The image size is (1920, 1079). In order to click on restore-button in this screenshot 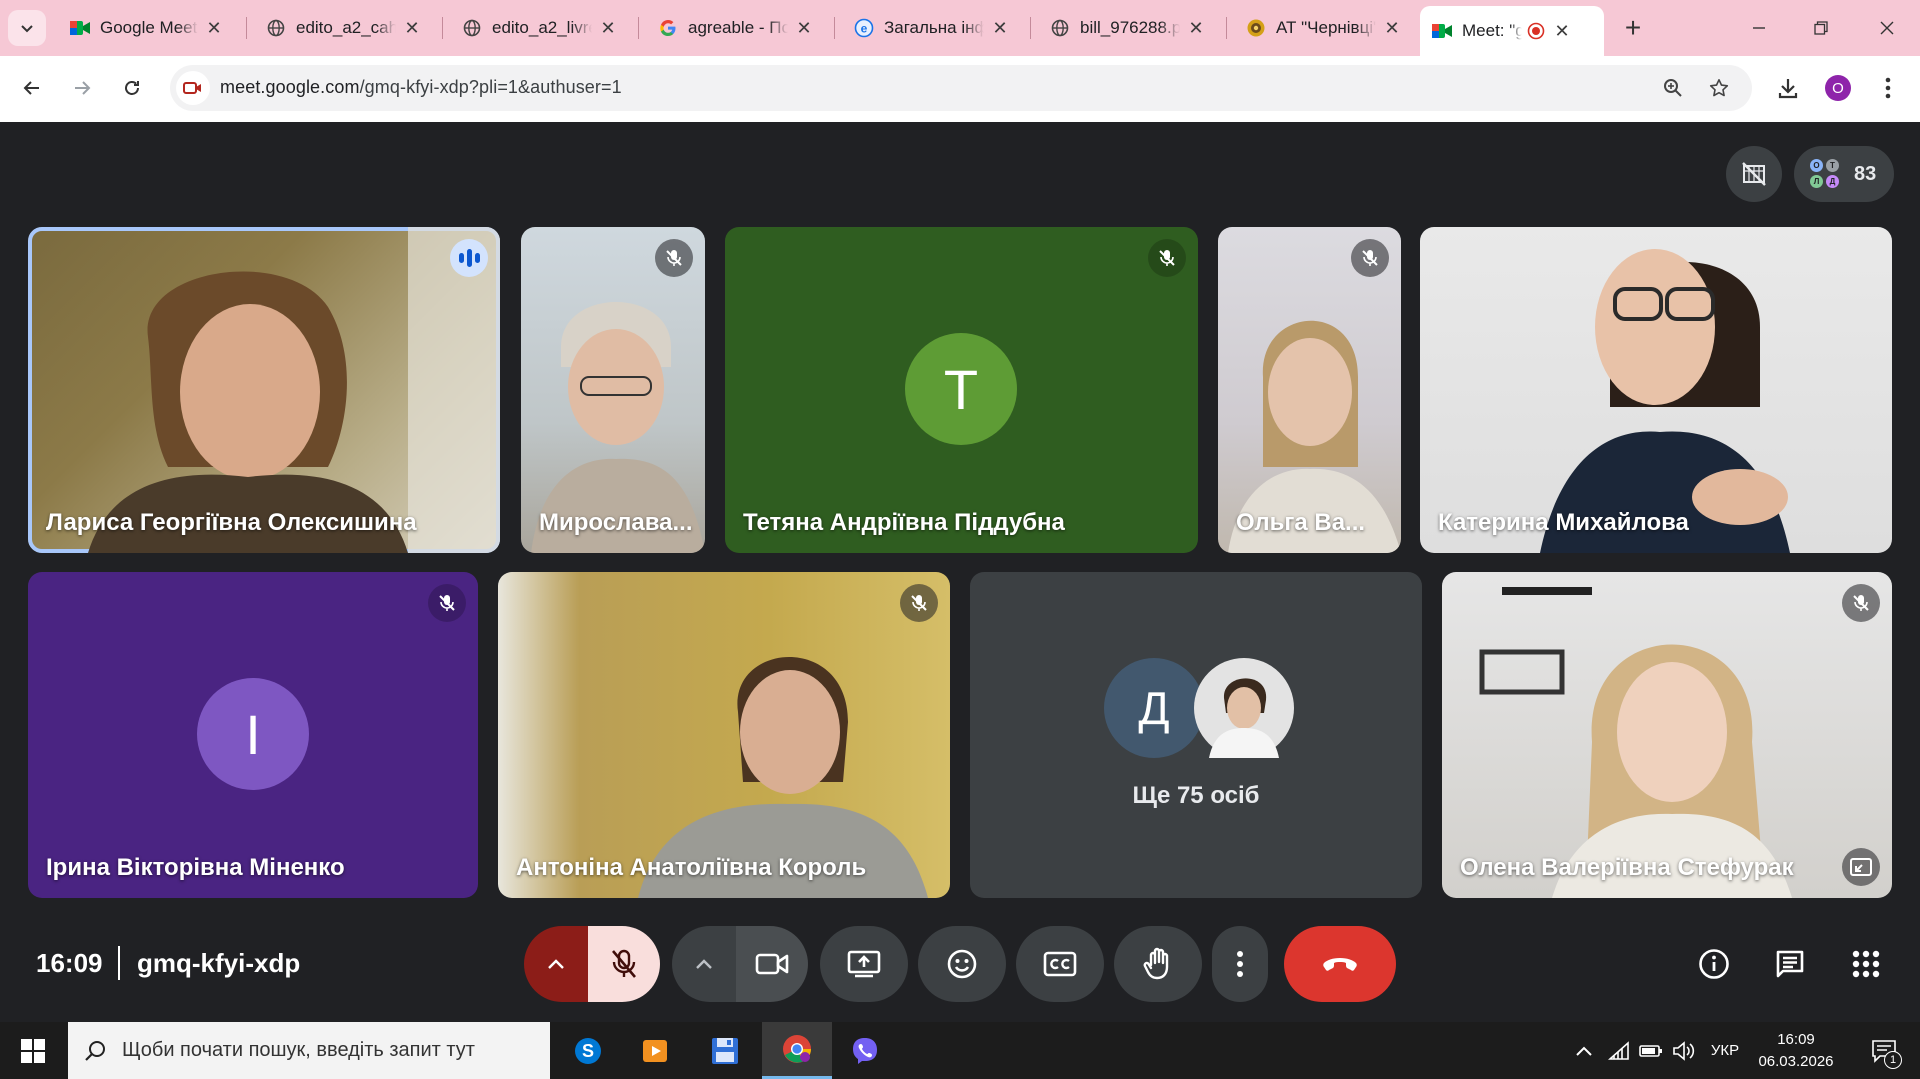, I will do `click(1821, 28)`.